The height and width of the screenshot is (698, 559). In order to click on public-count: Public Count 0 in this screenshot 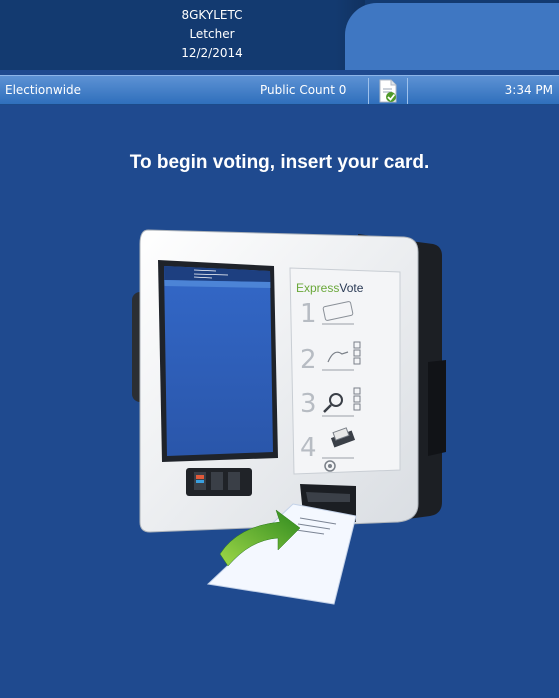, I will do `click(303, 90)`.